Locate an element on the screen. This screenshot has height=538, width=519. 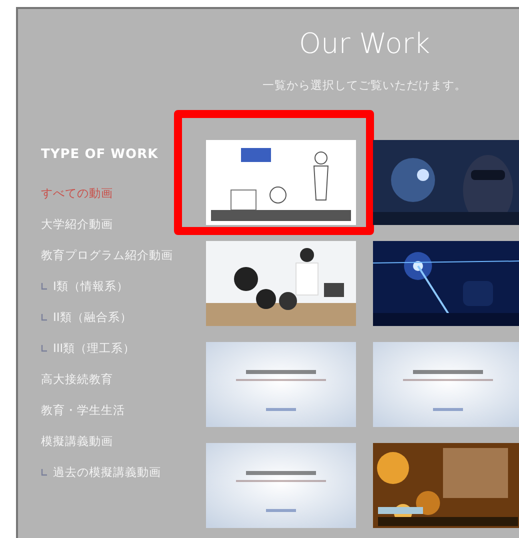
subcategory-link: II類（融合系） is located at coordinates (86, 317).